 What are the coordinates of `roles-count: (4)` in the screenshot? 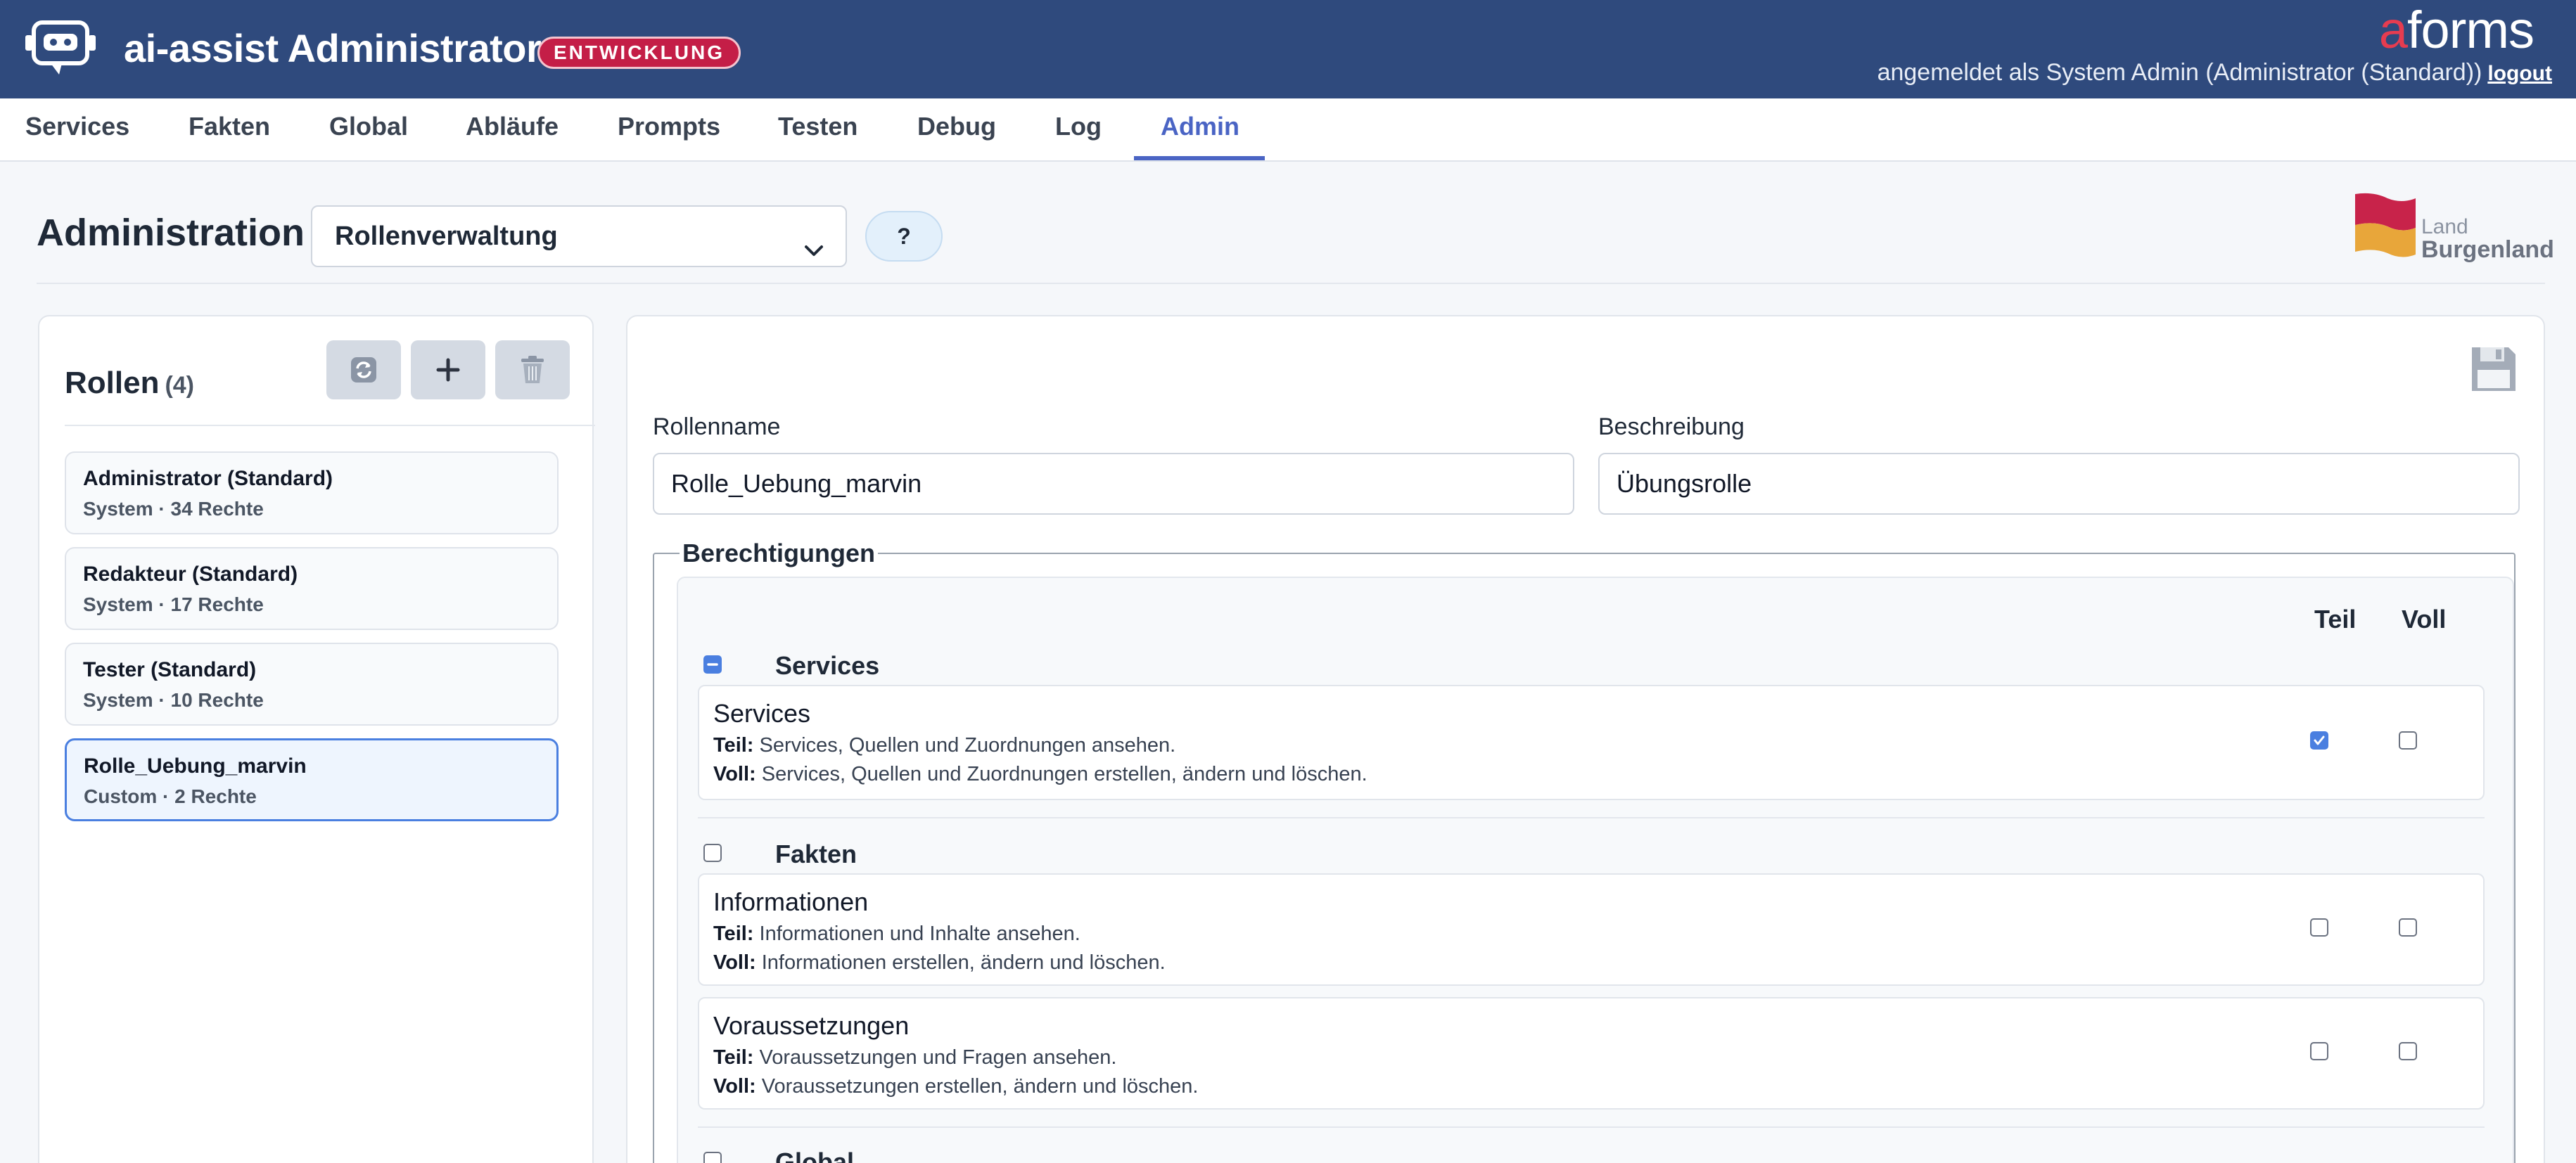 It's located at (180, 385).